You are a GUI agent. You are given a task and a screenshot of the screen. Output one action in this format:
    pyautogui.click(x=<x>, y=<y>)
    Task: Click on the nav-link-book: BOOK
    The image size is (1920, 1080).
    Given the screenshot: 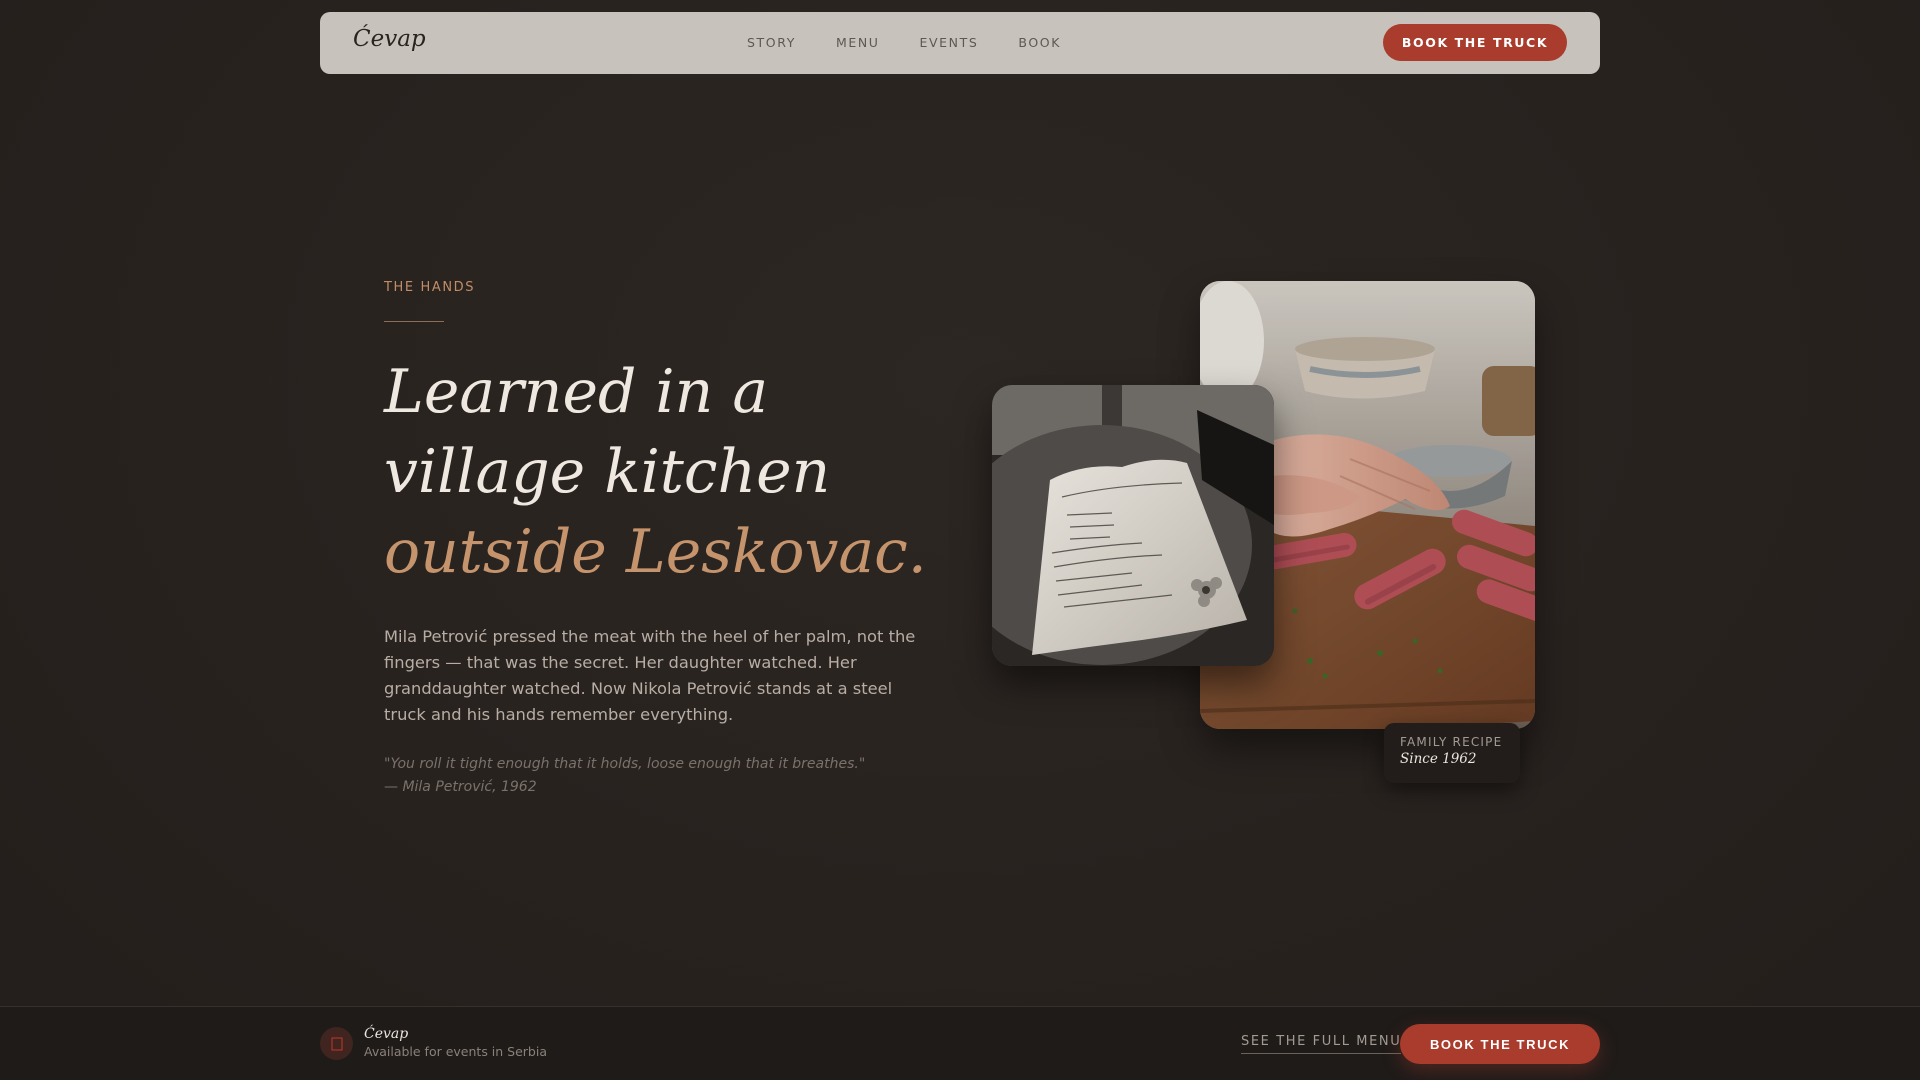 What is the action you would take?
    pyautogui.click(x=1039, y=42)
    